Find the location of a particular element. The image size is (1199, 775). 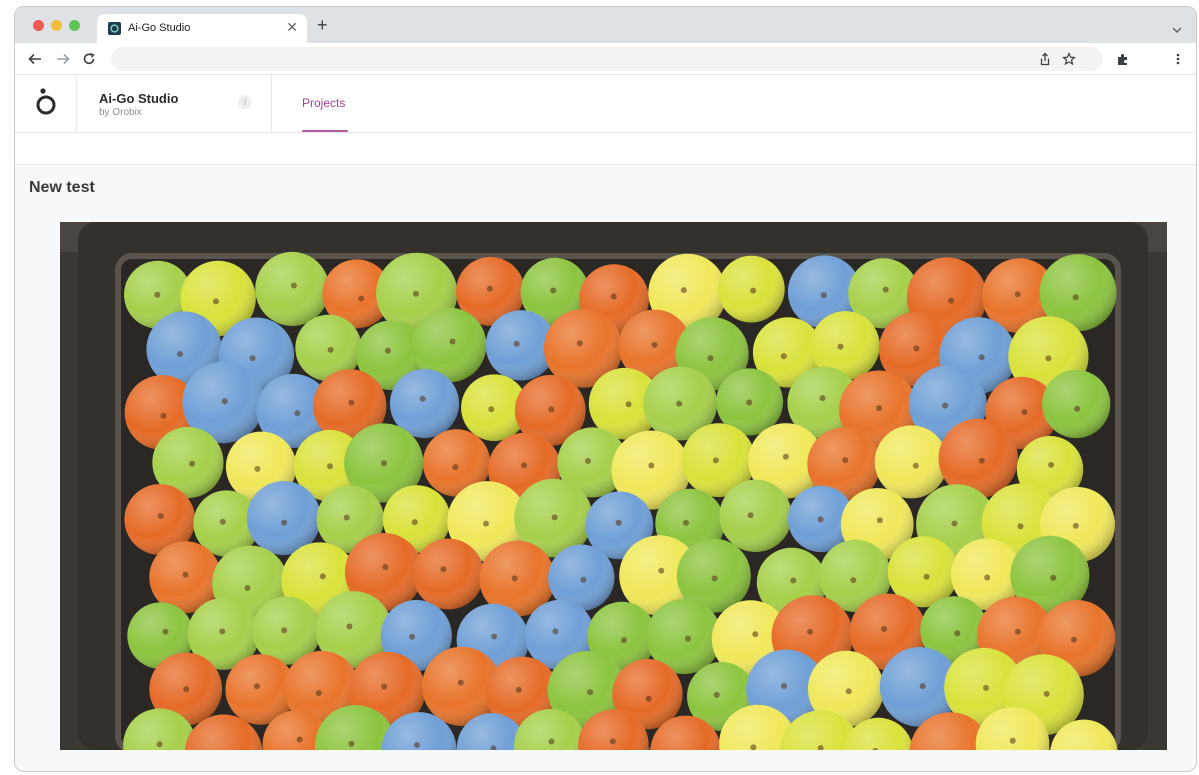

browser-toolbar is located at coordinates (605, 59).